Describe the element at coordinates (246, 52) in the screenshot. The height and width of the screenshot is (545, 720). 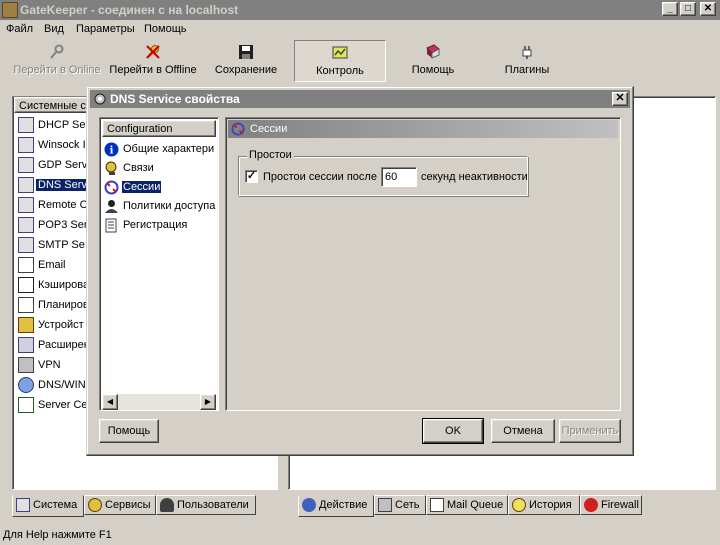
I see `floppy-disk-icon` at that location.